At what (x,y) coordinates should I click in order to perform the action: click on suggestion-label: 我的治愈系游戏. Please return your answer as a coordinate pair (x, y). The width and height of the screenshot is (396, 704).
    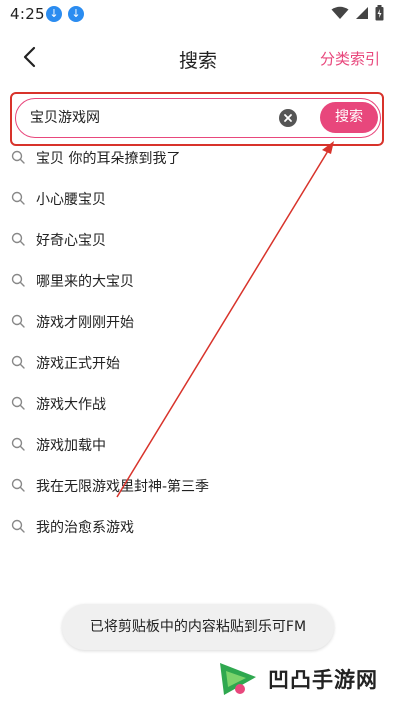
    Looking at the image, I should click on (85, 528).